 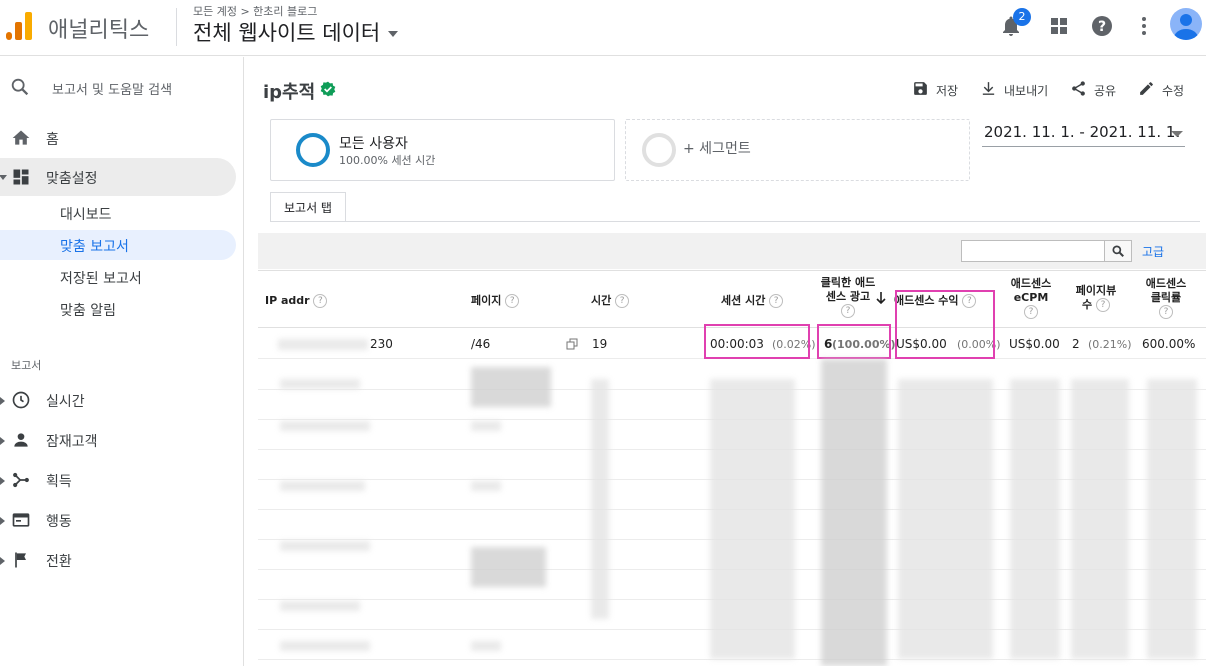 I want to click on sidebar-sub-custom-alerts: 맞춤 알림, so click(x=118, y=309).